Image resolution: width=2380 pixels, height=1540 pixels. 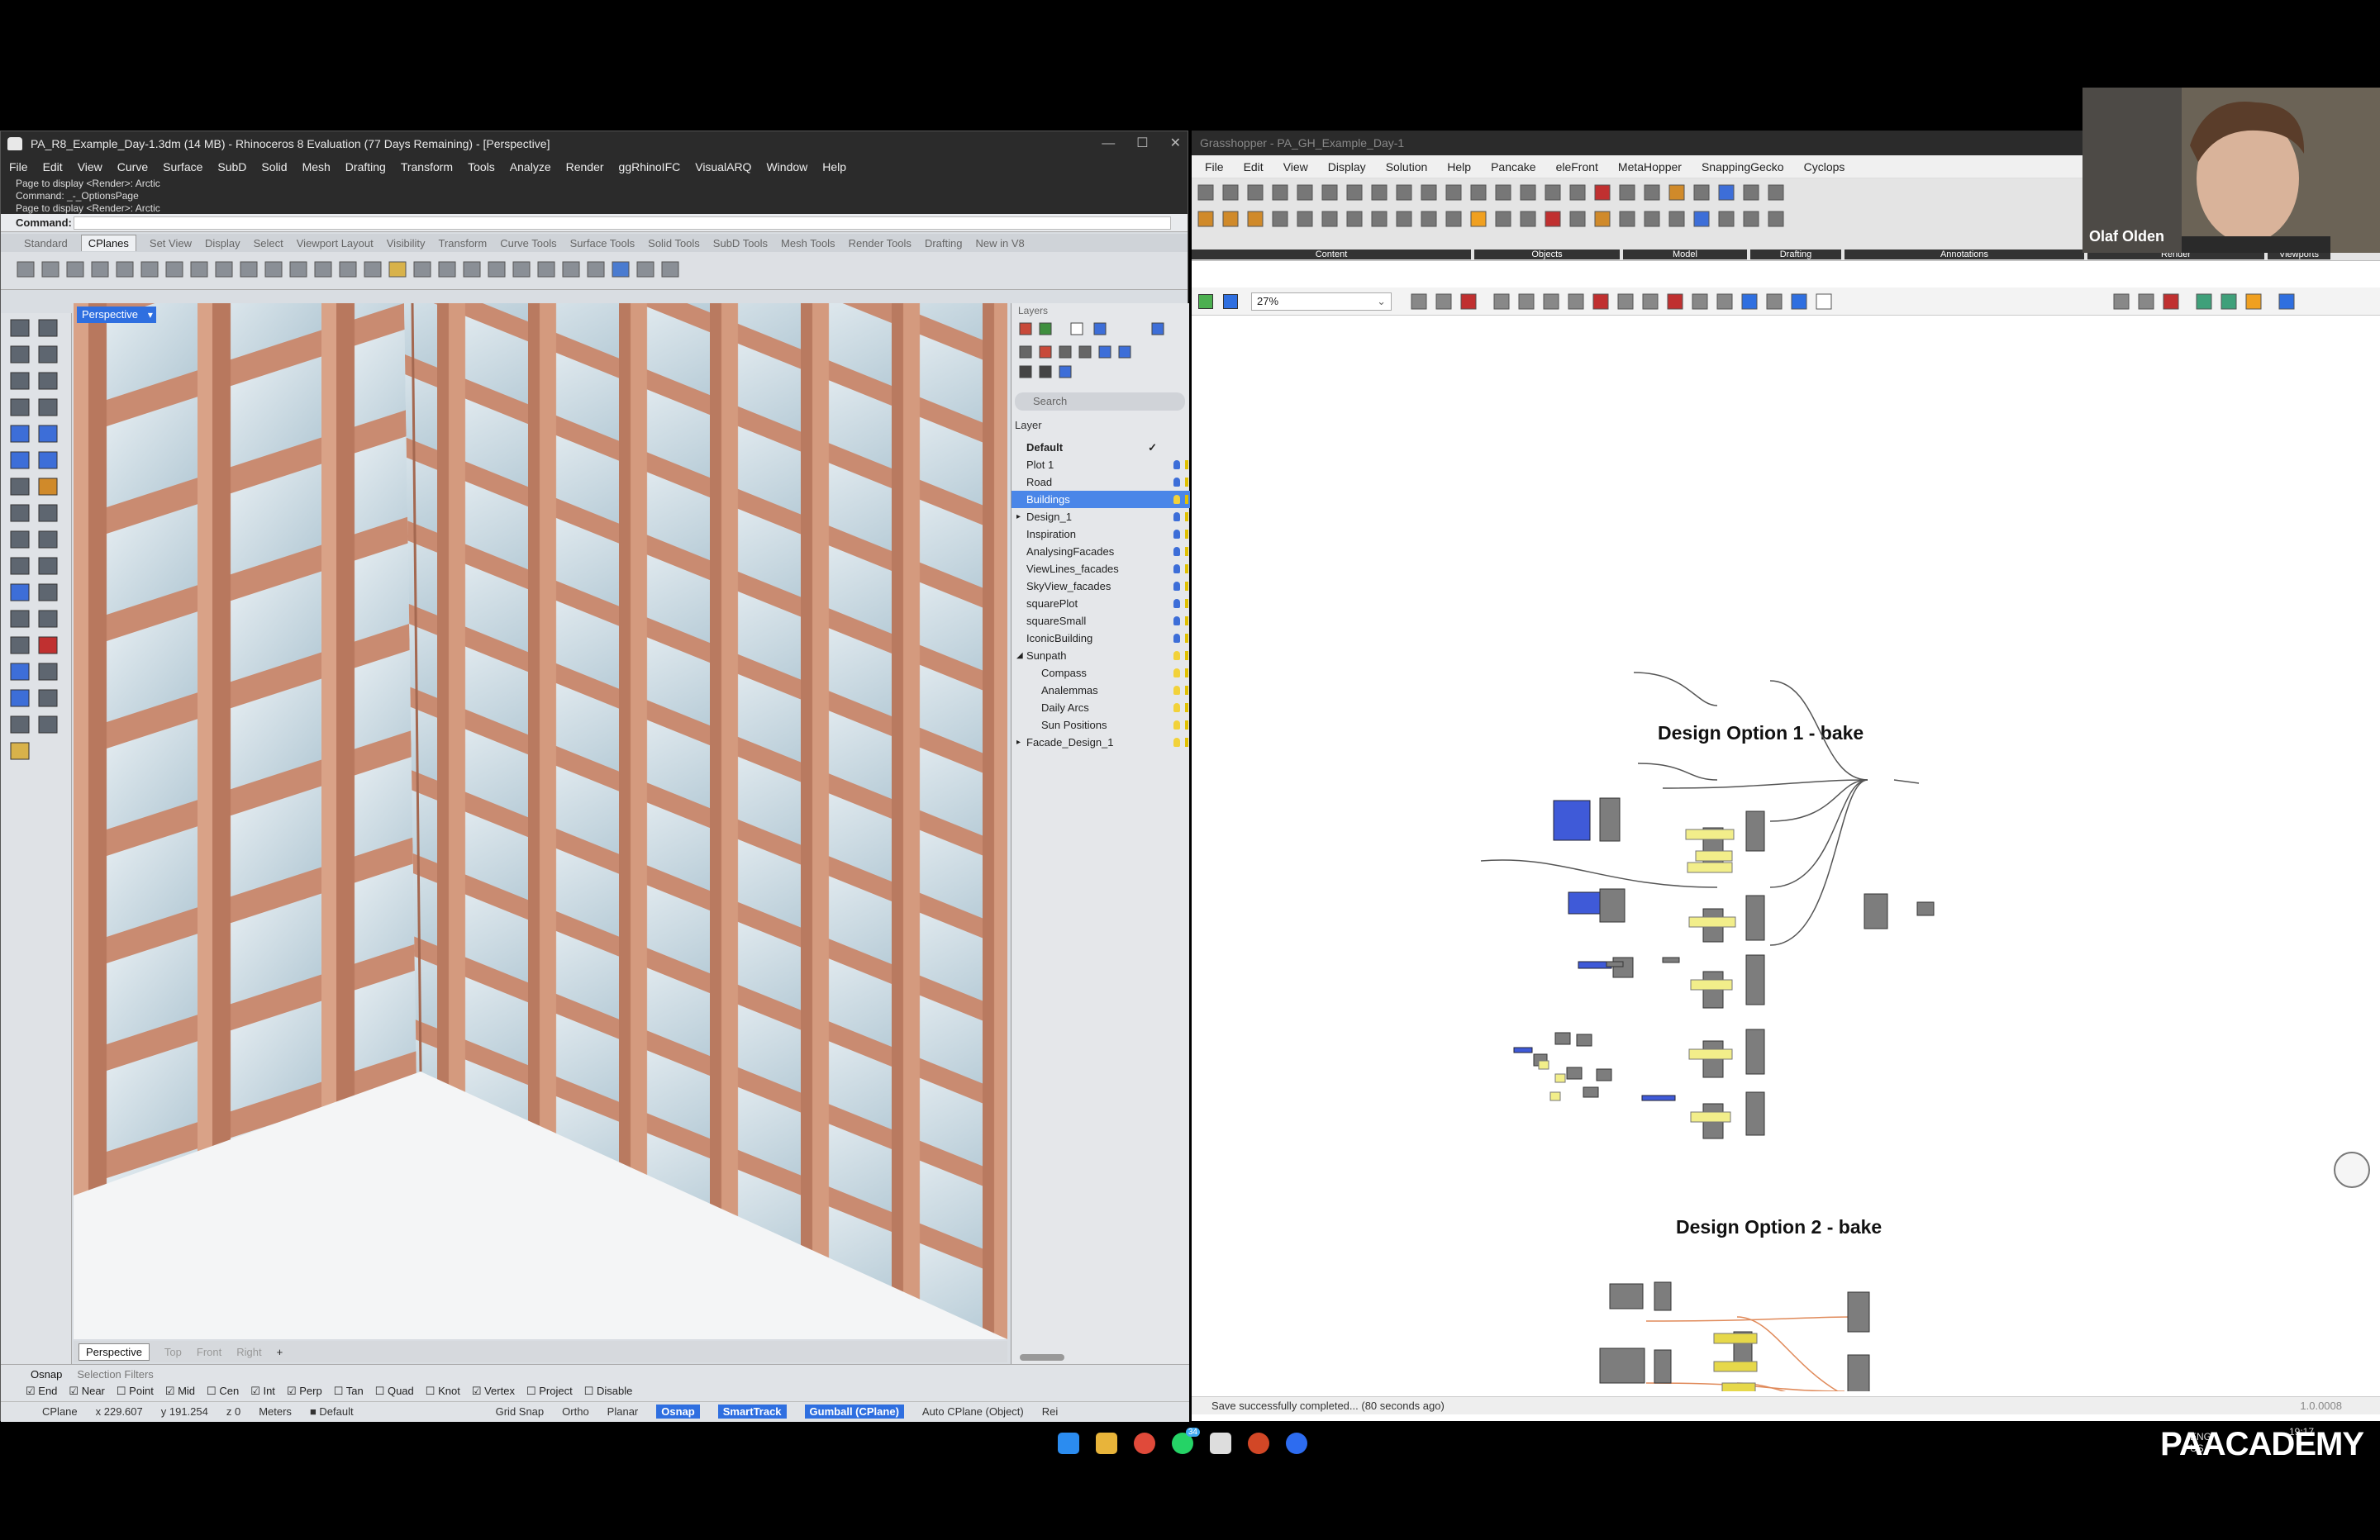 I want to click on grid-snap-toggle: Grid Snap, so click(x=520, y=1411).